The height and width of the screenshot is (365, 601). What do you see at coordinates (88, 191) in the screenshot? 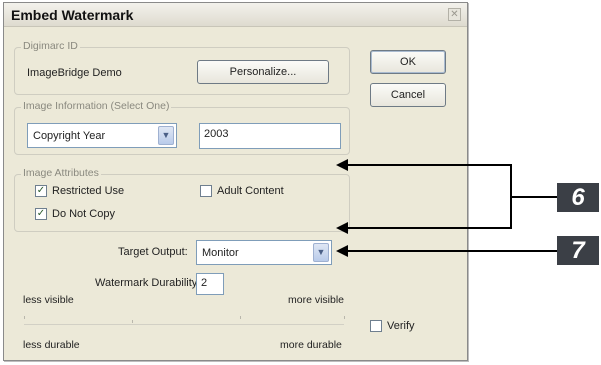
I see `restricted-use-label: Restricted Use` at bounding box center [88, 191].